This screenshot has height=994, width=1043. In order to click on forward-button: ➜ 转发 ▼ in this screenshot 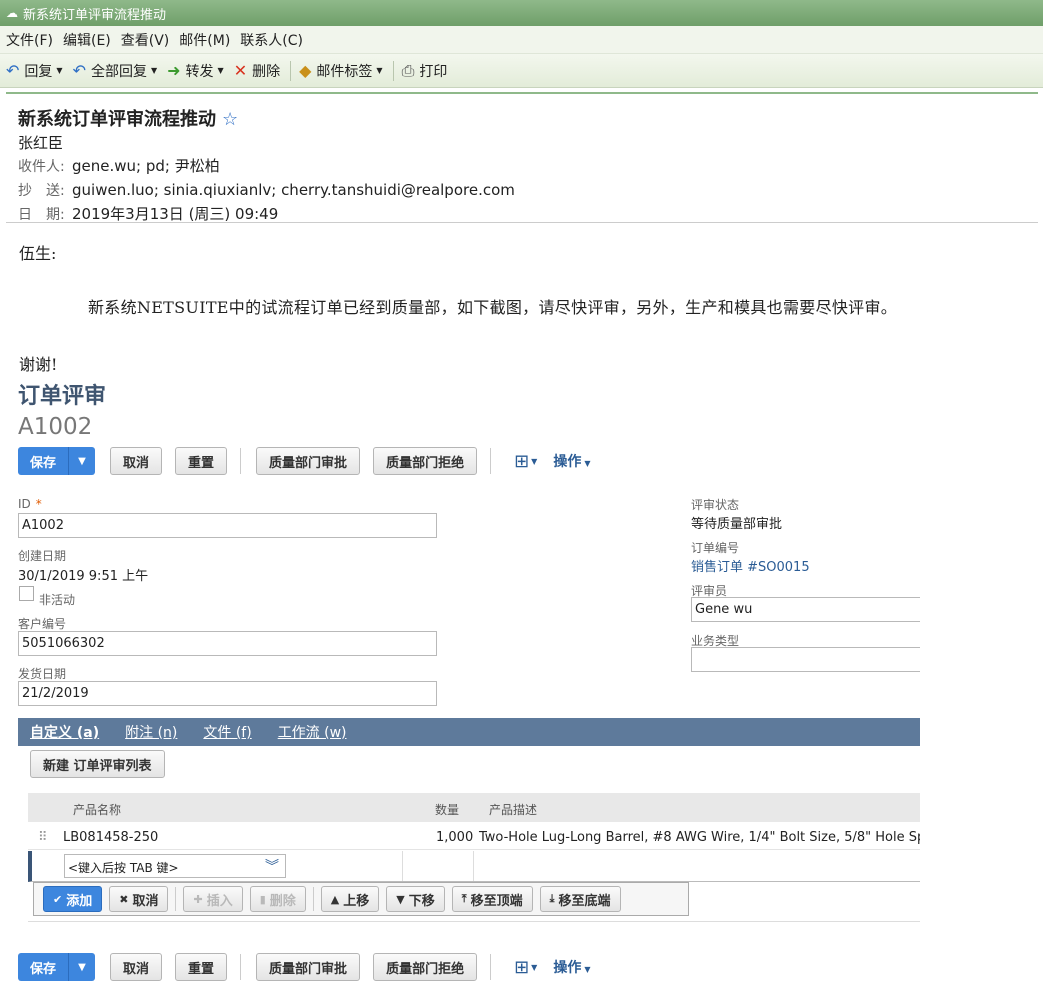, I will do `click(195, 71)`.